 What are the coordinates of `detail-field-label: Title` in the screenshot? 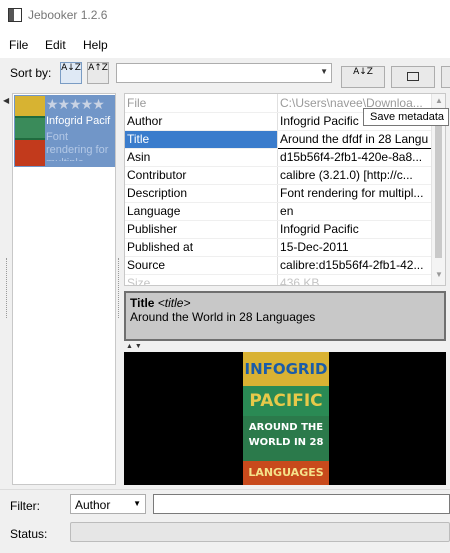 It's located at (142, 303).